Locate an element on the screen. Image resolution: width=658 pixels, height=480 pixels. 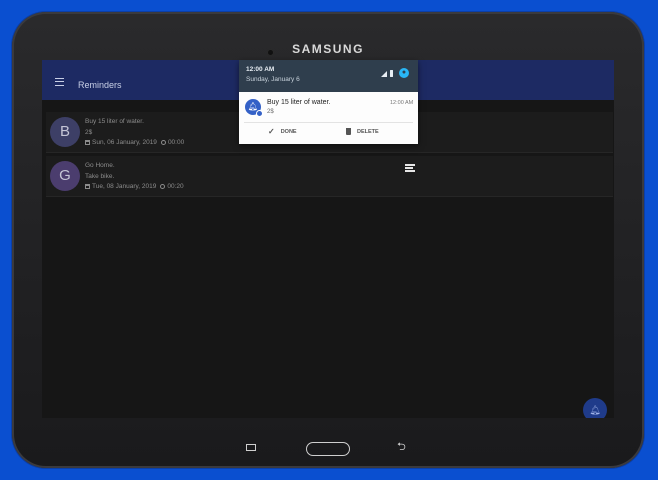
page-title: Reminders is located at coordinates (100, 85).